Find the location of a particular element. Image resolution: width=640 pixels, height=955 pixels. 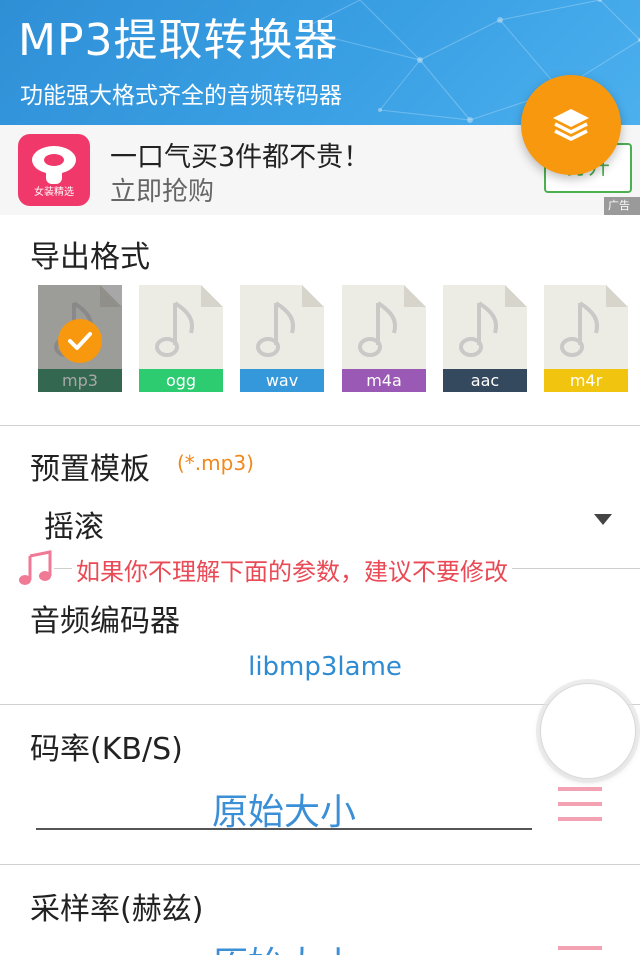

format-tile-aac: aac is located at coordinates (485, 338).